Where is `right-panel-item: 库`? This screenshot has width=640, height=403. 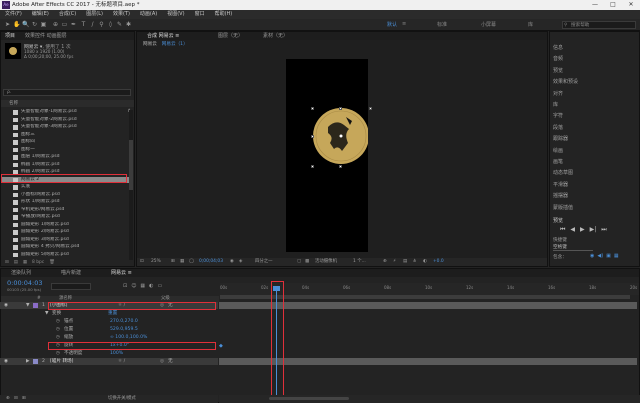
right-panel-item: 库 is located at coordinates (555, 104).